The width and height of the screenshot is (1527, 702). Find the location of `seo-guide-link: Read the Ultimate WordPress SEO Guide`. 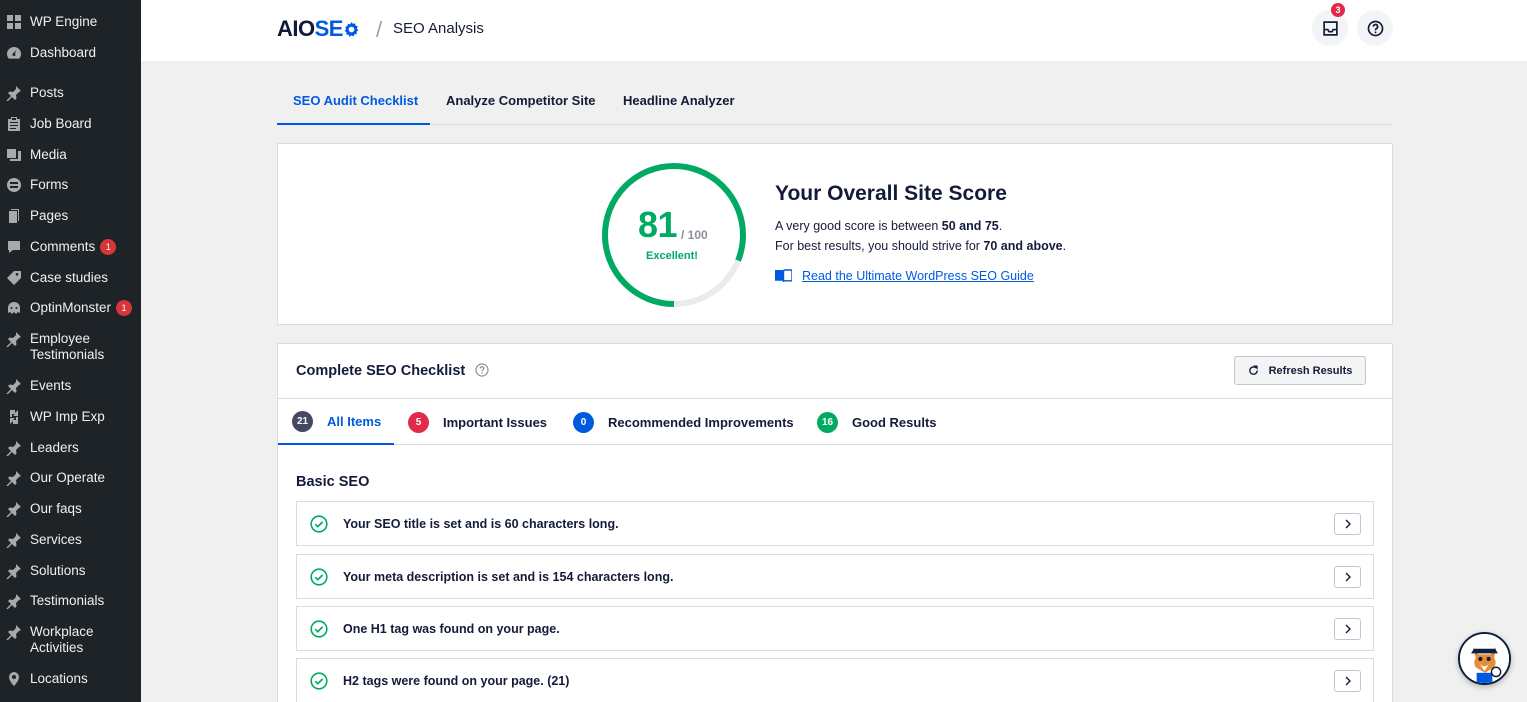

seo-guide-link: Read the Ultimate WordPress SEO Guide is located at coordinates (904, 276).